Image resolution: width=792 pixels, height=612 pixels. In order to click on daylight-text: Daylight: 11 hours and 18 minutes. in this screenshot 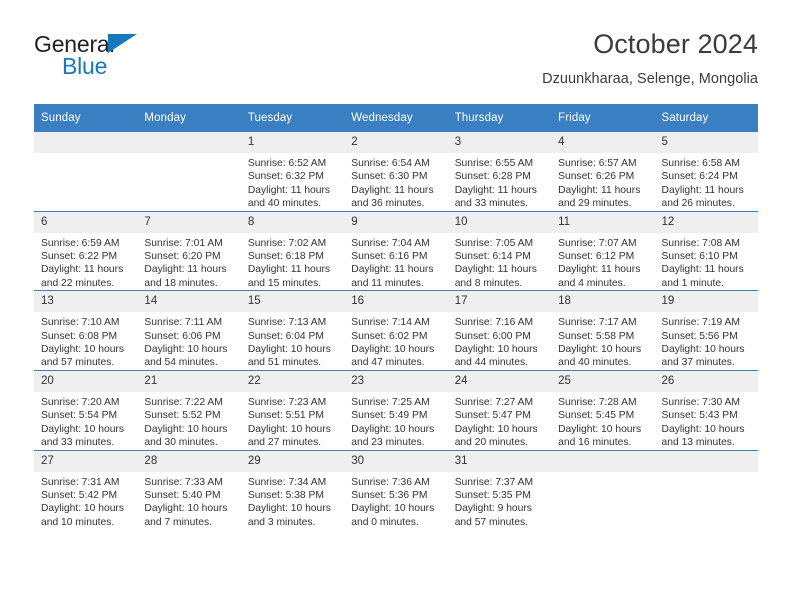, I will do `click(185, 276)`.